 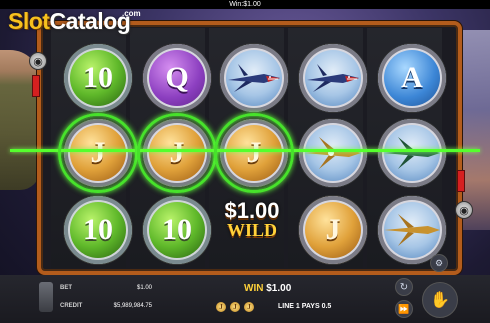 What do you see at coordinates (36, 86) in the screenshot?
I see `left-red-tab` at bounding box center [36, 86].